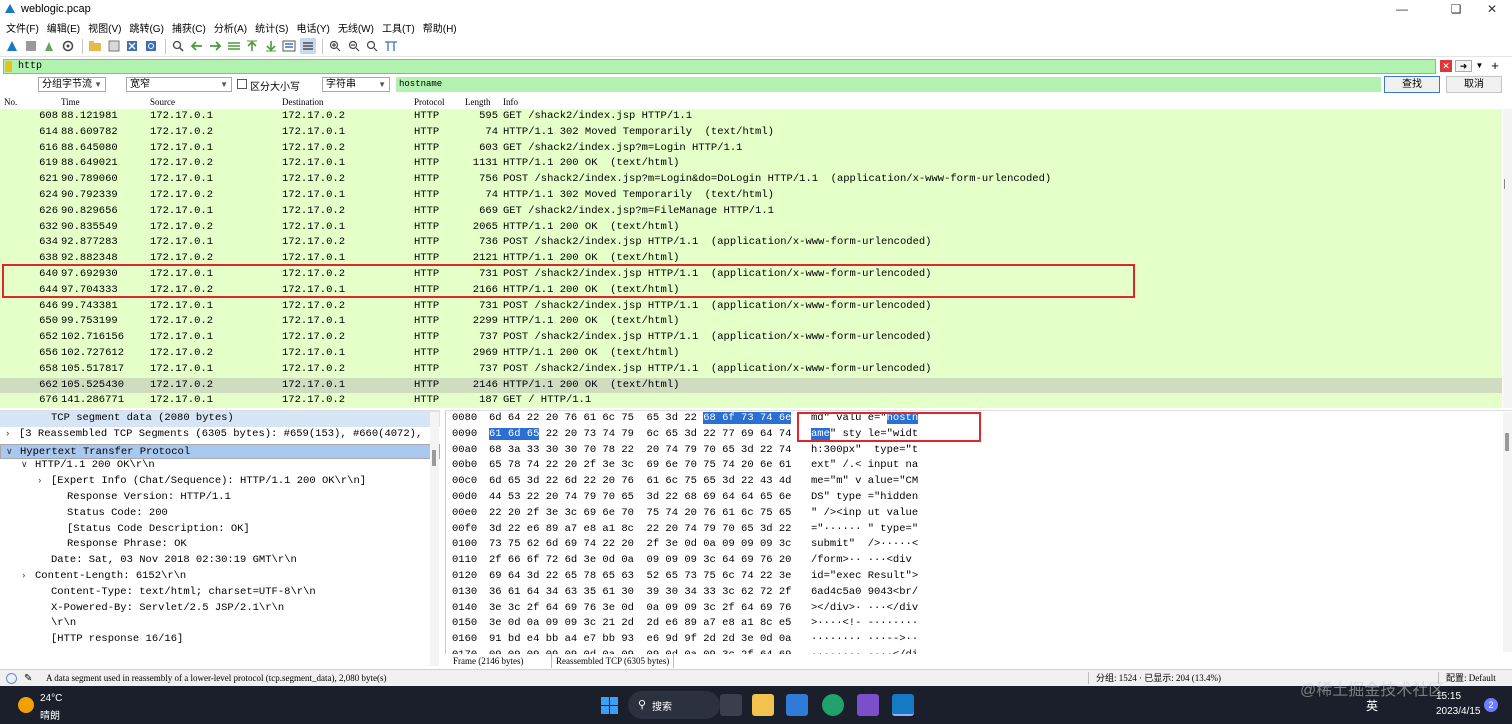  Describe the element at coordinates (1458, 711) in the screenshot. I see `clock-date: 2023/4/15` at that location.